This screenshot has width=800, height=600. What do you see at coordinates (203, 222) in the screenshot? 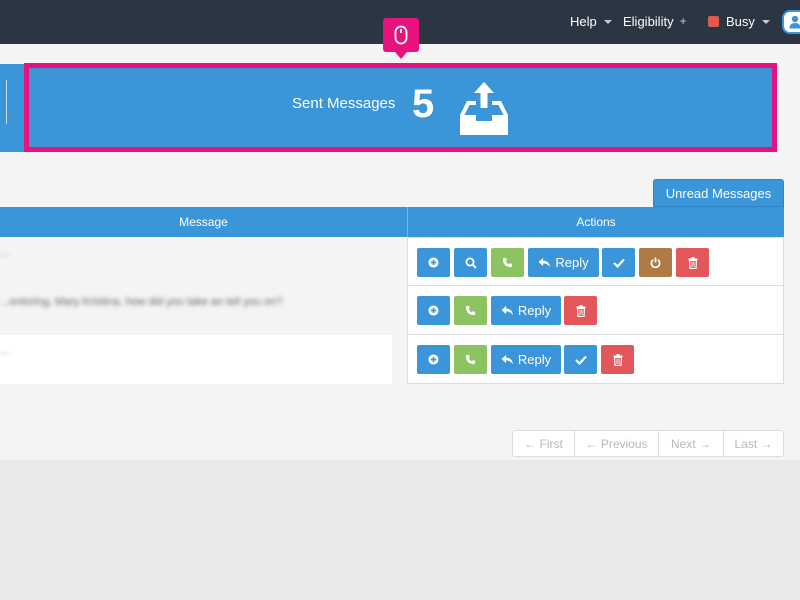
I see `column-header-message: Message` at bounding box center [203, 222].